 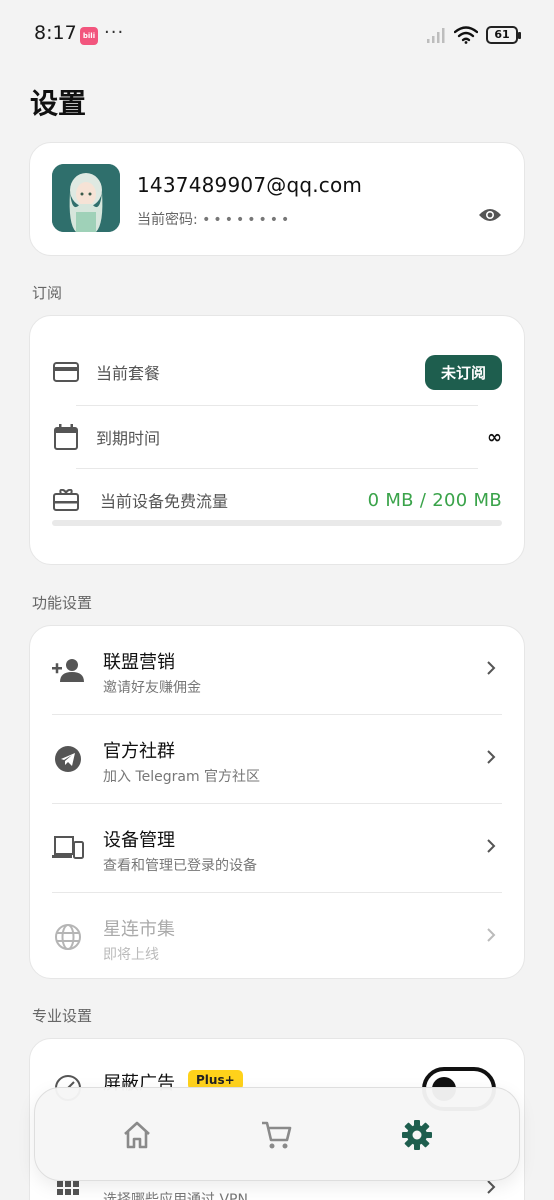 I want to click on status-time: 8:17, so click(x=55, y=33).